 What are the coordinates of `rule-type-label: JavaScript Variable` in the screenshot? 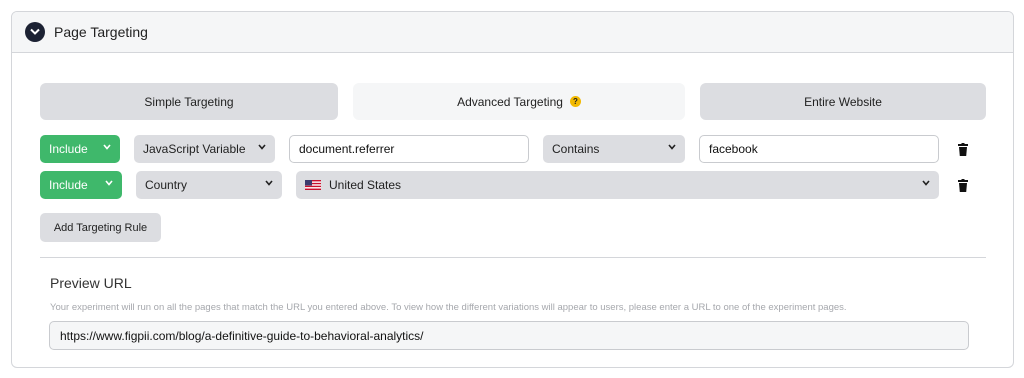 It's located at (194, 149).